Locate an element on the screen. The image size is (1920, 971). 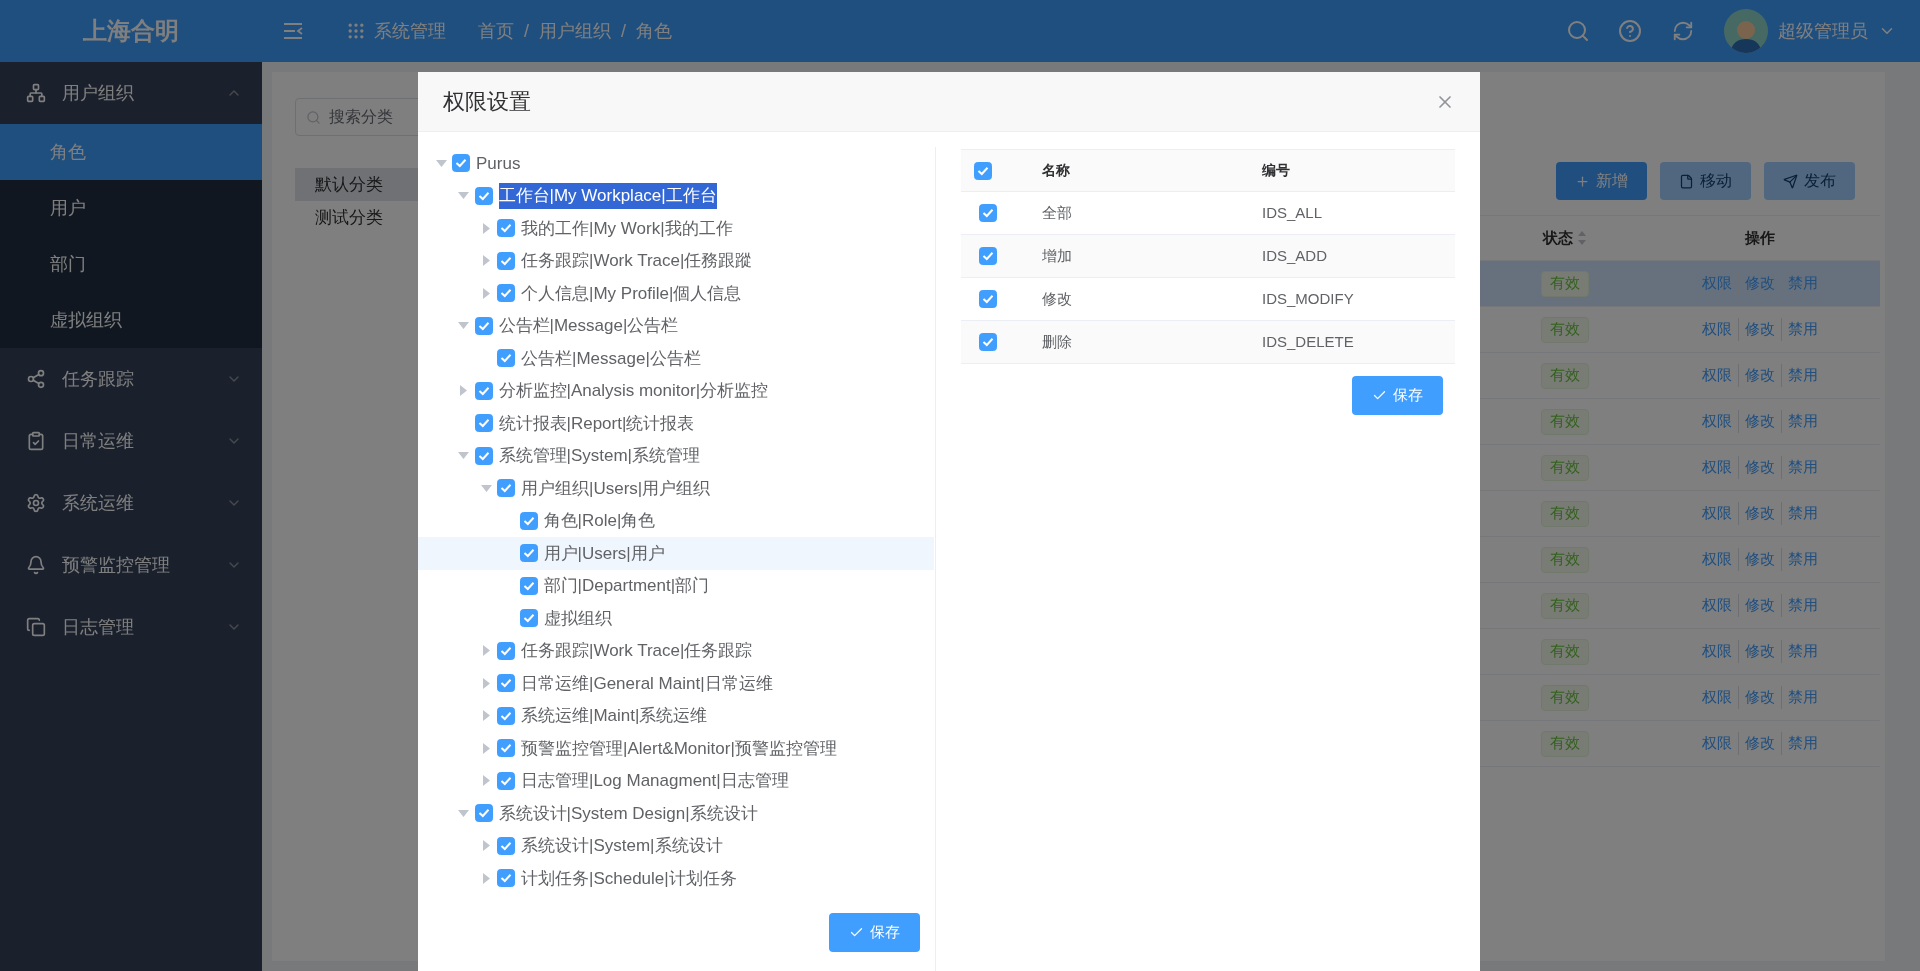
tree-row: 任务跟踪|Work Trace|任務跟蹤 is located at coordinates (676, 260).